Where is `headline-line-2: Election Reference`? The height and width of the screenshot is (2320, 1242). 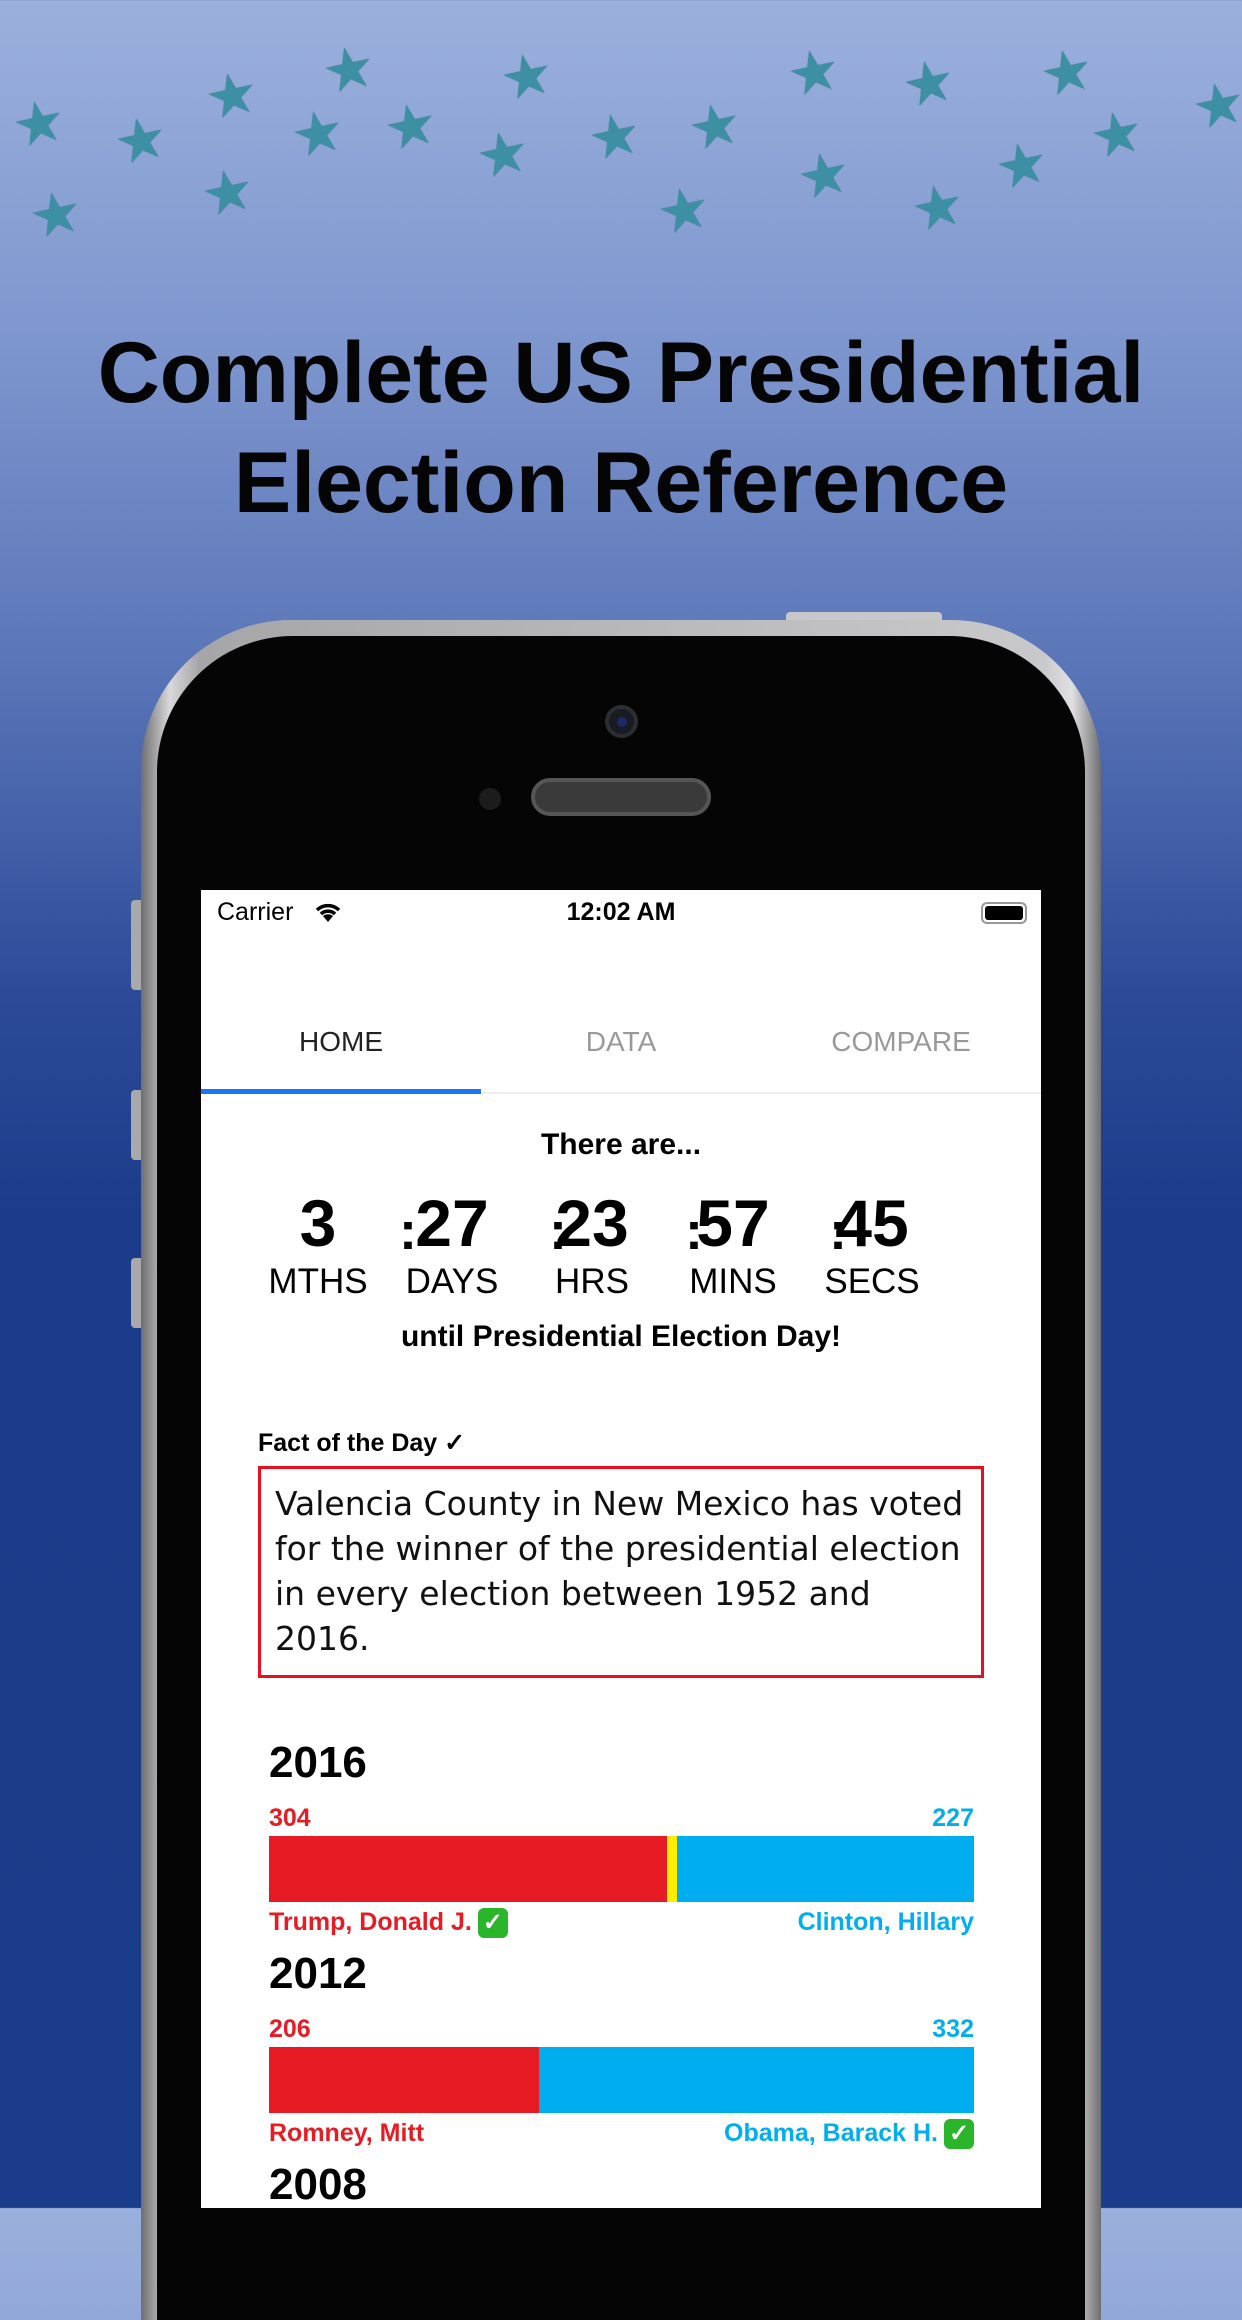
headline-line-2: Election Reference is located at coordinates (621, 483).